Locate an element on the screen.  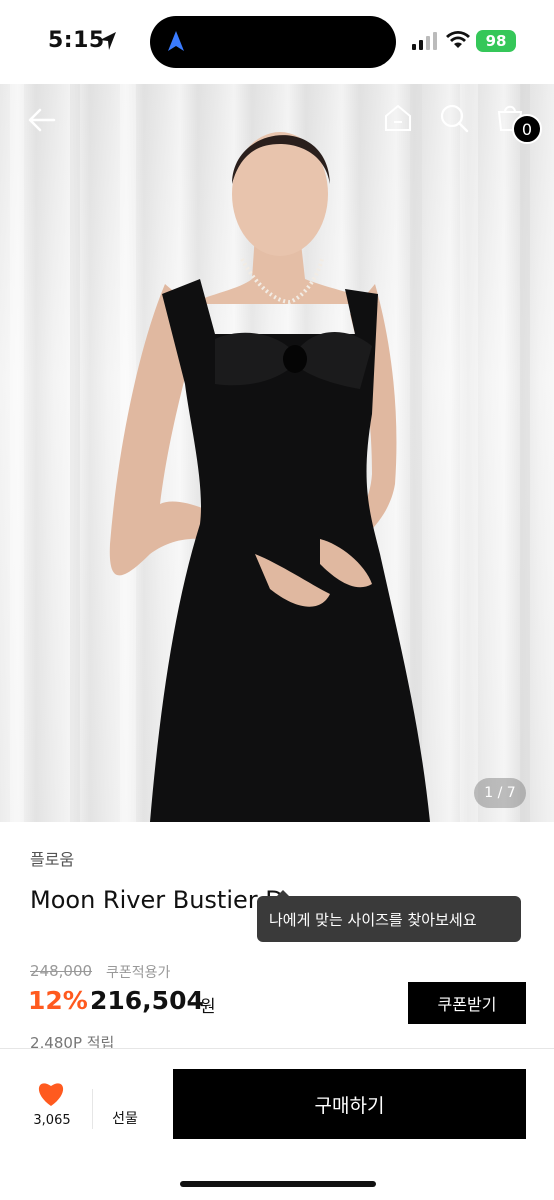
battery-level: 98 is located at coordinates (496, 41).